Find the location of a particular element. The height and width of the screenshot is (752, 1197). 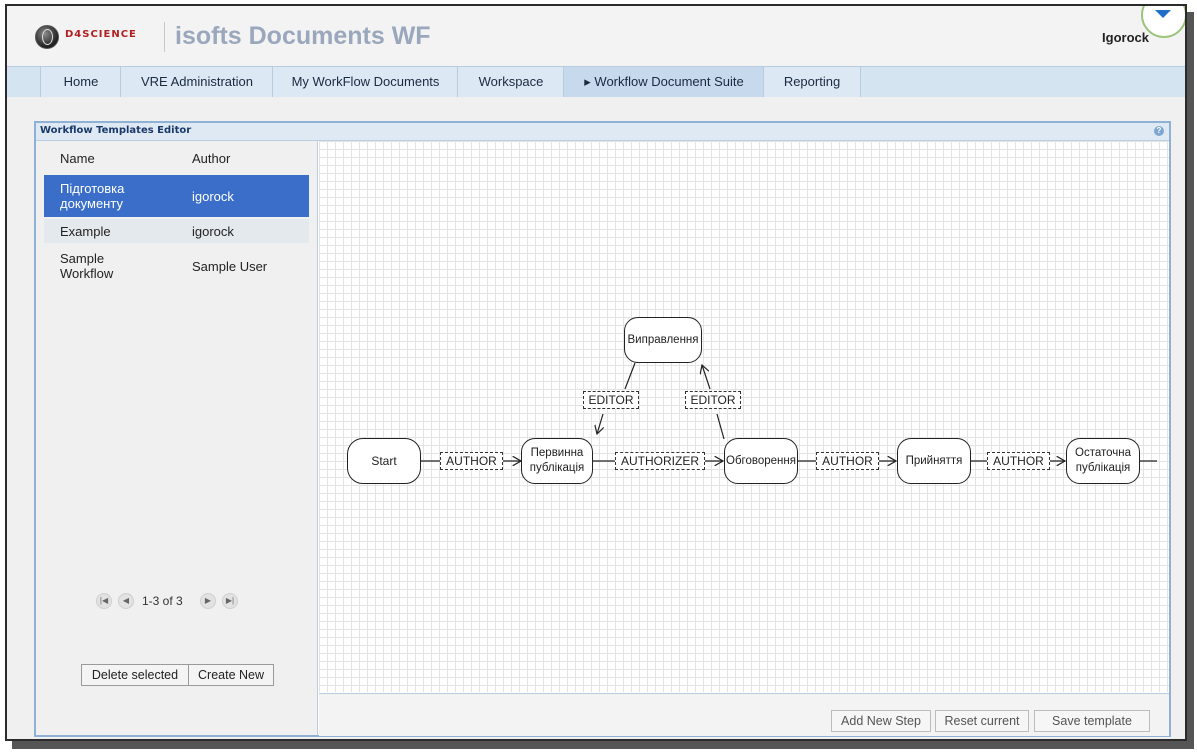

app-title: isofts Documents WF is located at coordinates (303, 36).